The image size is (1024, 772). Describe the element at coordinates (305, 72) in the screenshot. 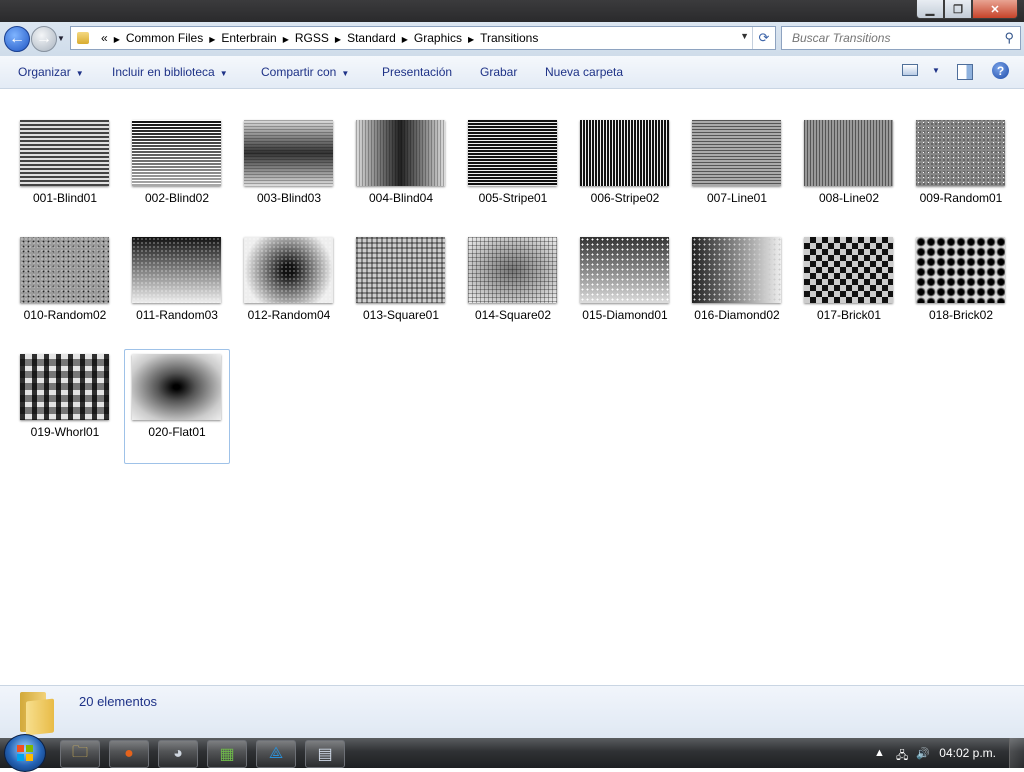

I see `compartir-con-button: Compartir con ▼` at that location.